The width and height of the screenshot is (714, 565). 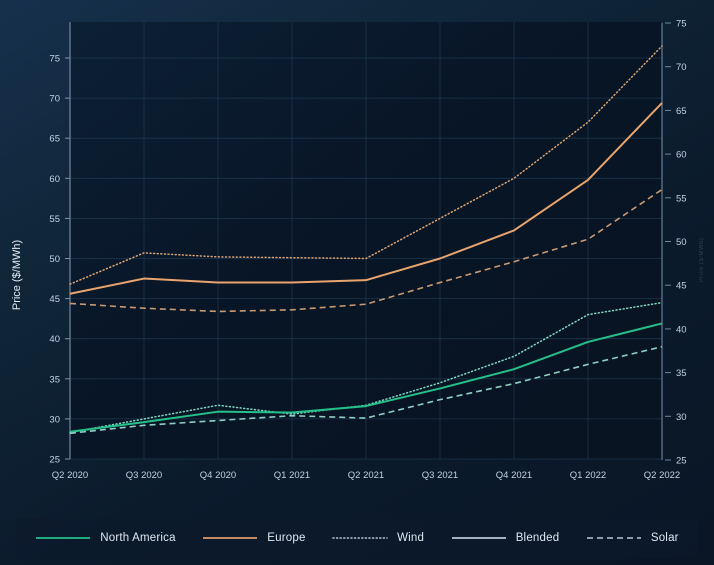 What do you see at coordinates (411, 538) in the screenshot?
I see `legend-item-label: Wind` at bounding box center [411, 538].